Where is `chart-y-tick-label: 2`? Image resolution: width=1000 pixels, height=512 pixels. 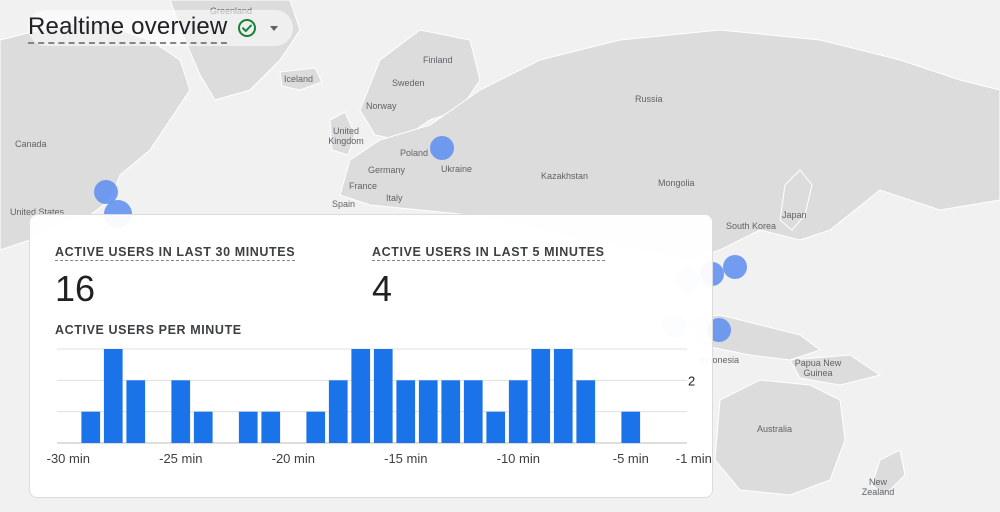 chart-y-tick-label: 2 is located at coordinates (691, 380).